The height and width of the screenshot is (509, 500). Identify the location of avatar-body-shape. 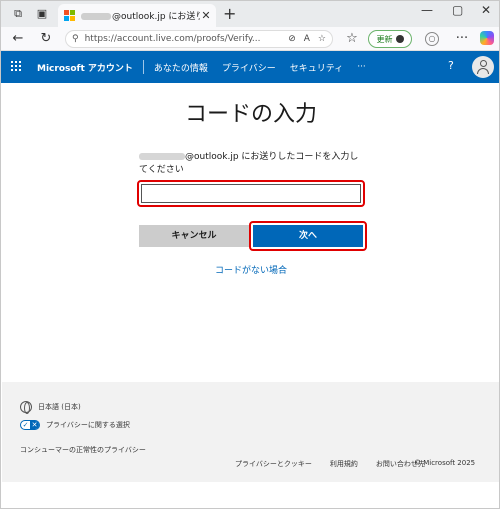
(483, 71).